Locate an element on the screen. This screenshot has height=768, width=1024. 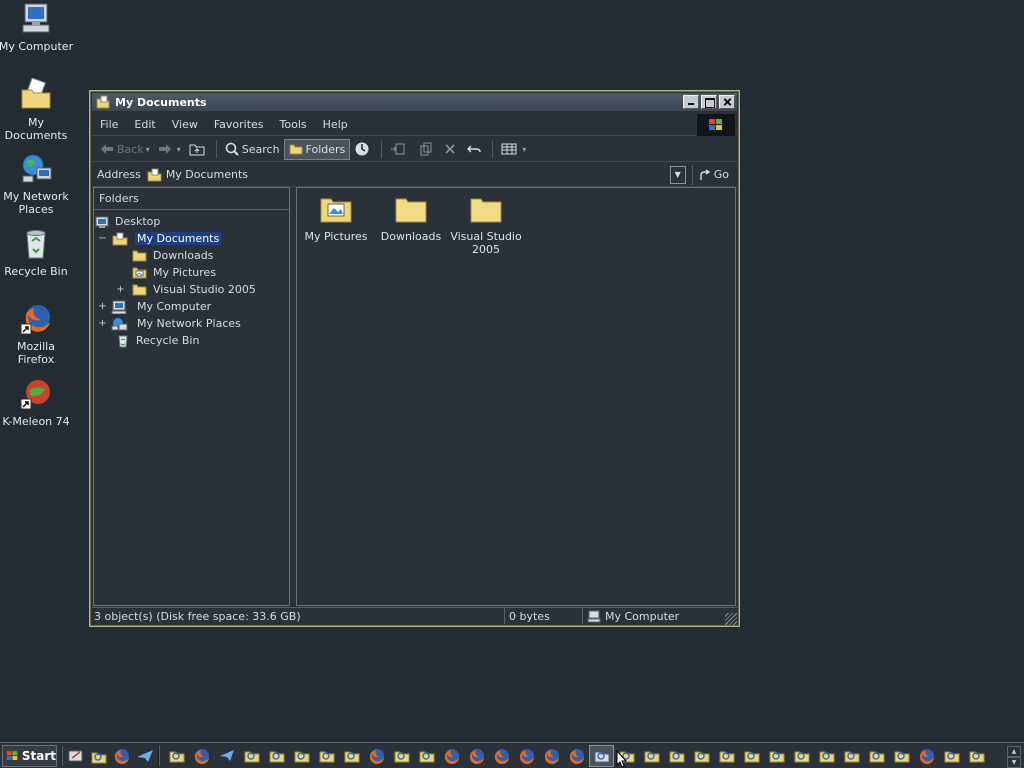
taskbar-scroll: ▲ ▼ is located at coordinates (1014, 757).